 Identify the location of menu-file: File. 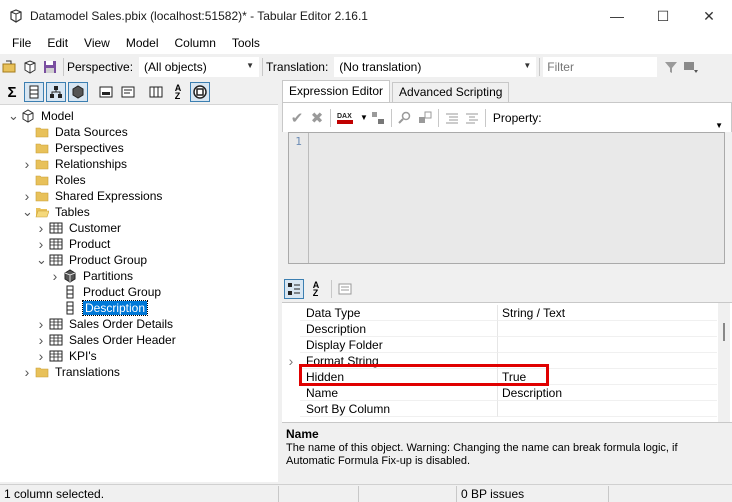
(21, 43).